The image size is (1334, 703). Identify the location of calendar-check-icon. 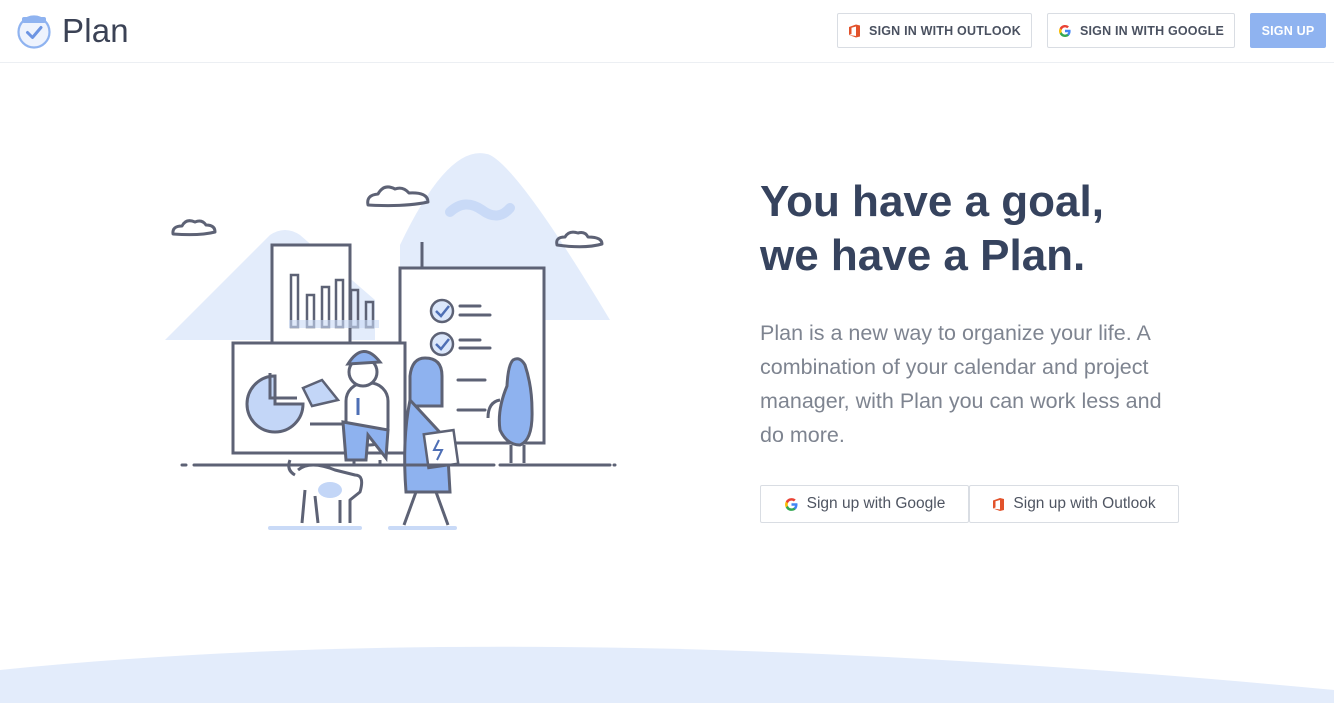
(34, 32).